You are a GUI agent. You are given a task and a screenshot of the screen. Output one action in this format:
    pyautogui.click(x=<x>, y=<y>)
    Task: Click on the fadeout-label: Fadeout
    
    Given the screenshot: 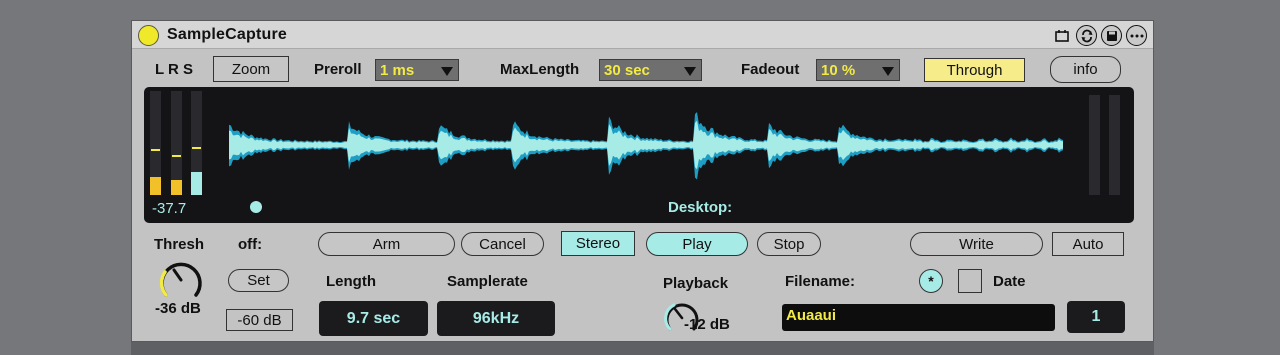 What is the action you would take?
    pyautogui.click(x=770, y=69)
    